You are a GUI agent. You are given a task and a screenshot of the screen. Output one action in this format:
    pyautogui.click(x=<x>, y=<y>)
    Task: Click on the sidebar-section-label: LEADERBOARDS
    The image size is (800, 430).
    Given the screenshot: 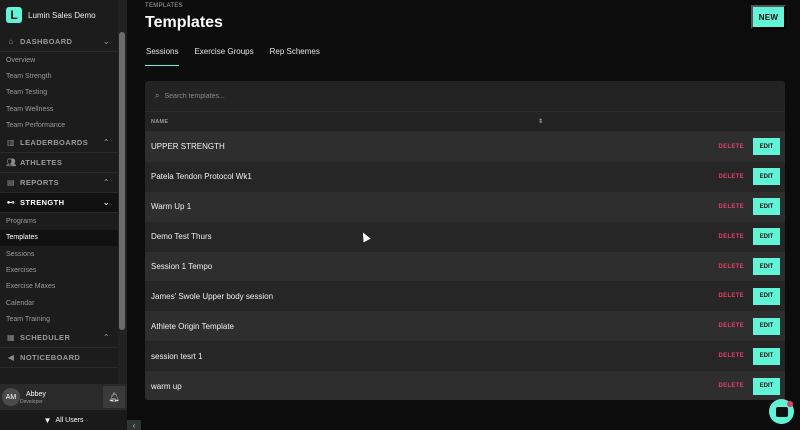 What is the action you would take?
    pyautogui.click(x=54, y=143)
    